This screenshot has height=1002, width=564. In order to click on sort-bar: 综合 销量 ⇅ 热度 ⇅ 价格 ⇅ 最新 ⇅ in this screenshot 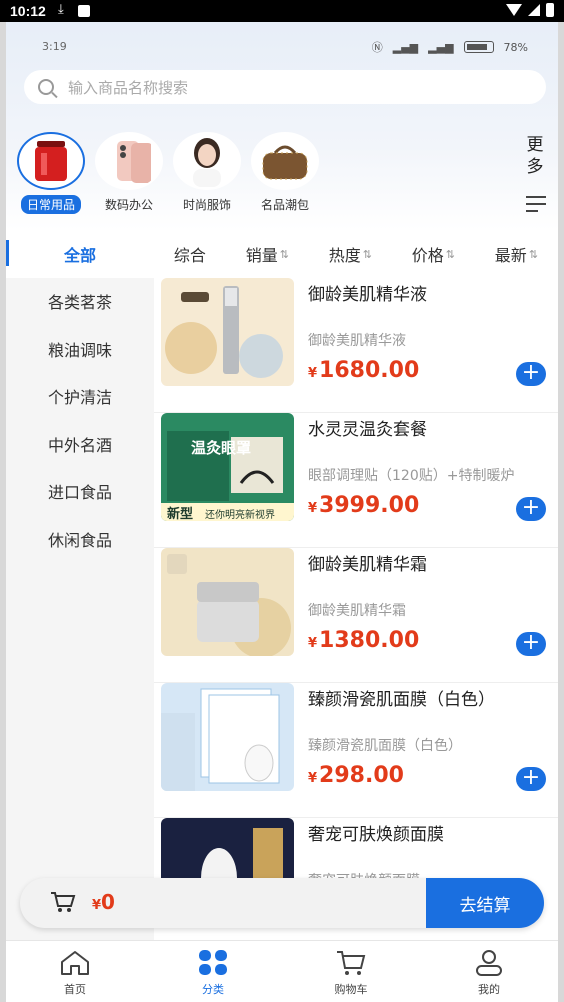, I will do `click(356, 254)`.